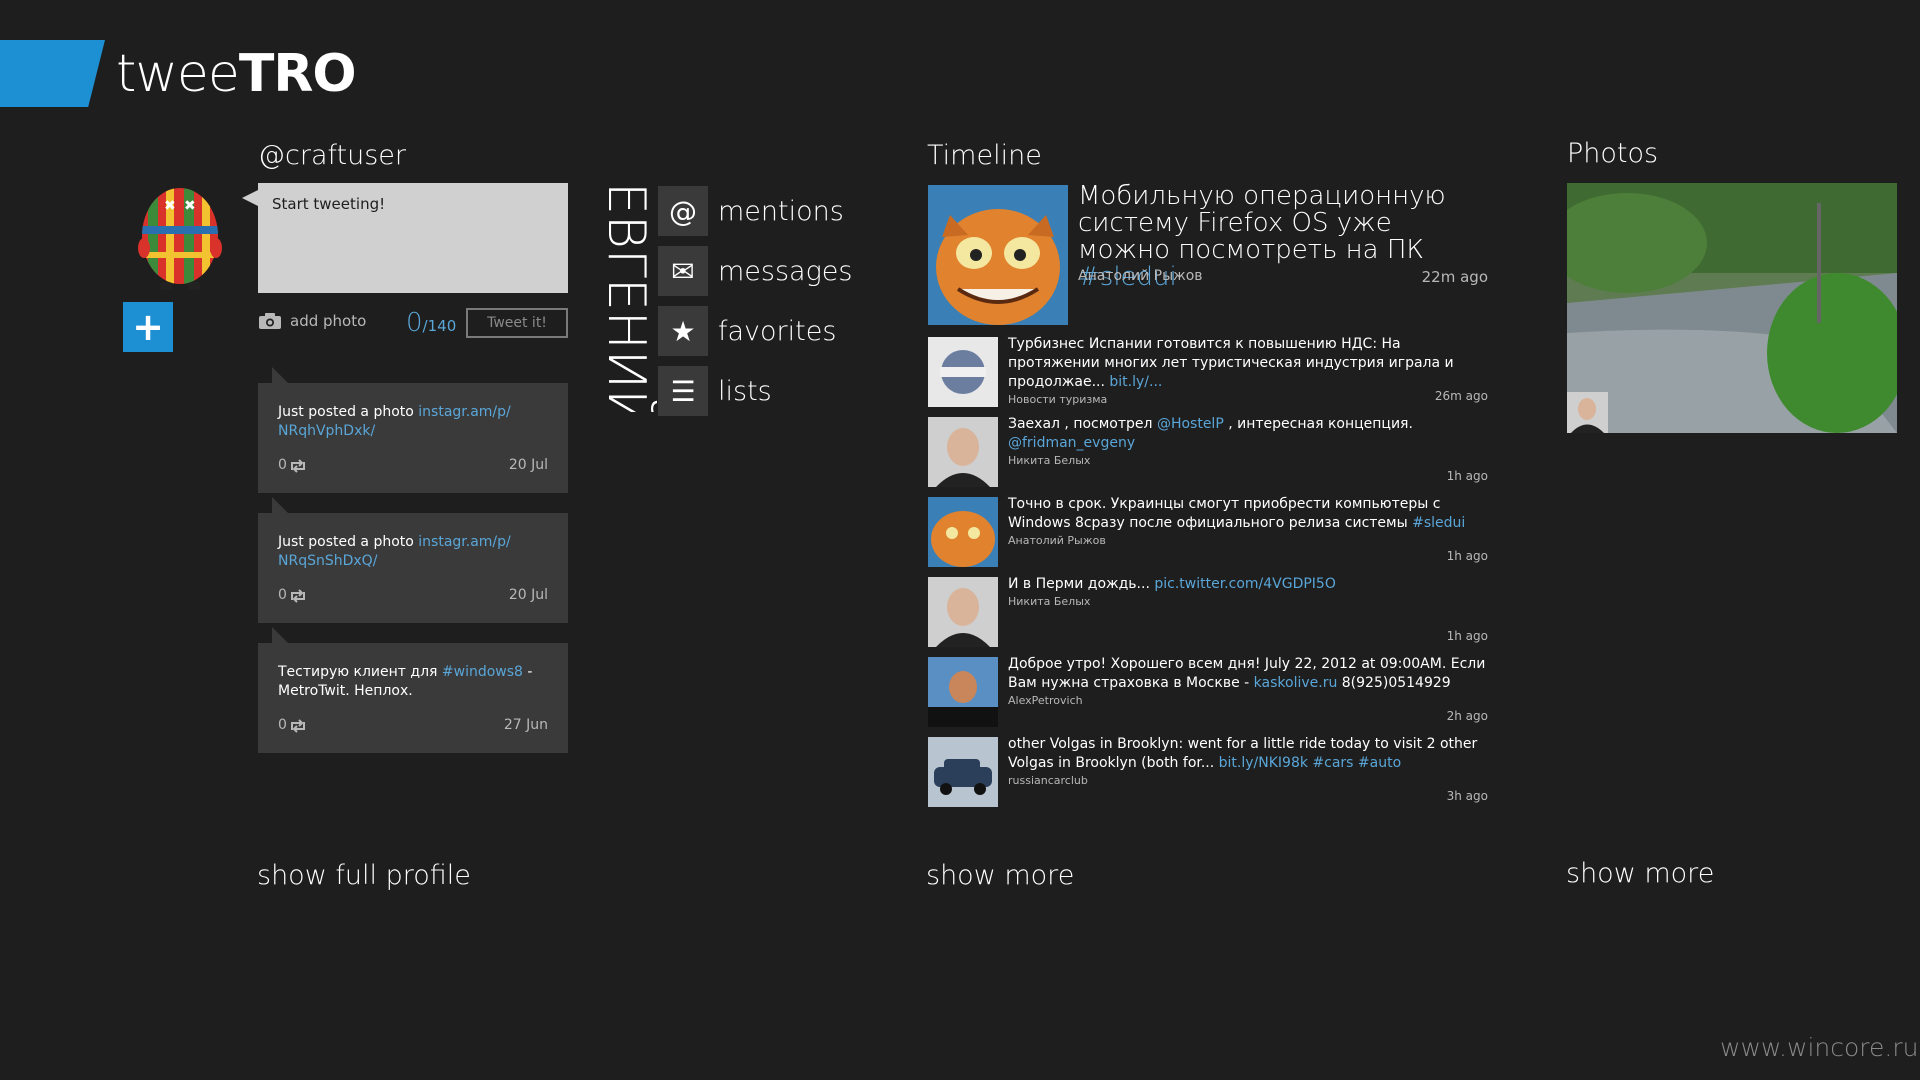 Image resolution: width=1920 pixels, height=1080 pixels. Describe the element at coordinates (413, 238) in the screenshot. I see `compose-tweet-input: Start tweeting!` at that location.